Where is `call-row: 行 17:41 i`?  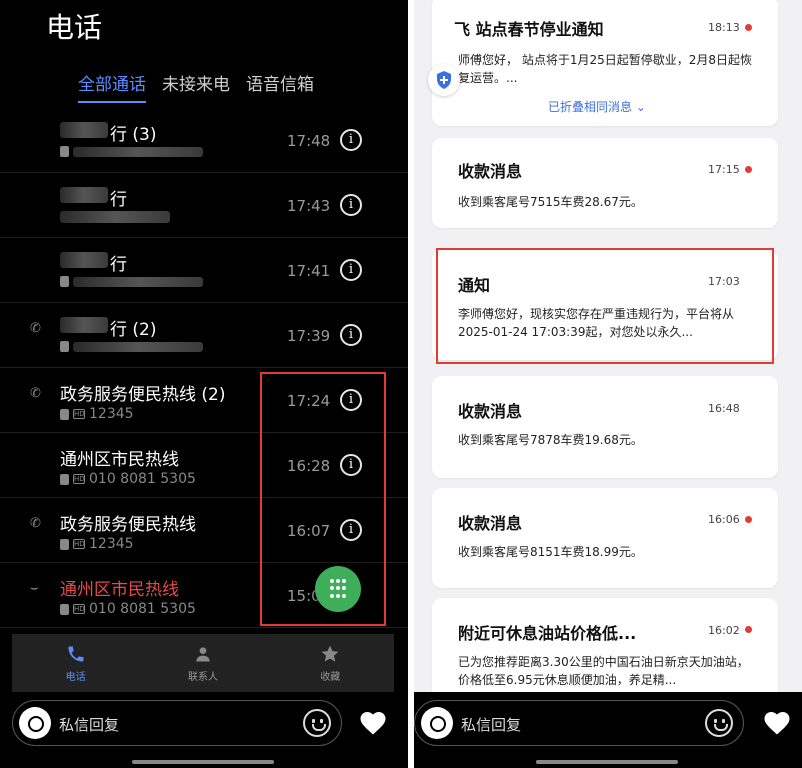
call-row: 行 17:41 i is located at coordinates (204, 270).